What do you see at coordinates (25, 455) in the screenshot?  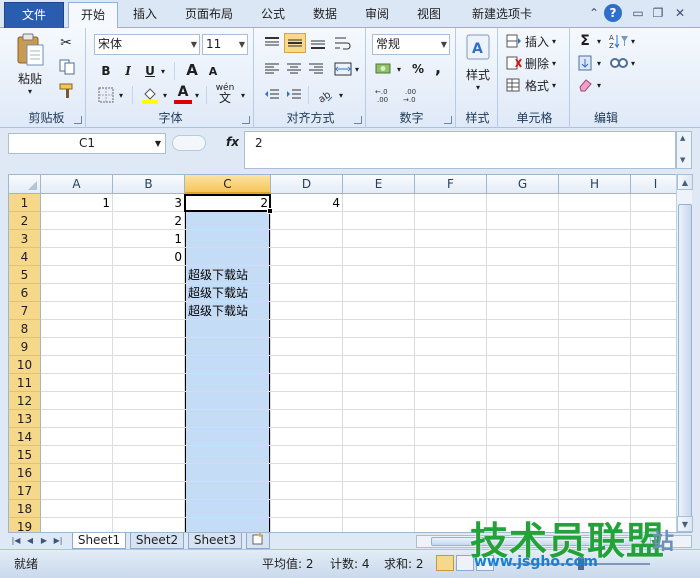 I see `row-header-15: 15` at bounding box center [25, 455].